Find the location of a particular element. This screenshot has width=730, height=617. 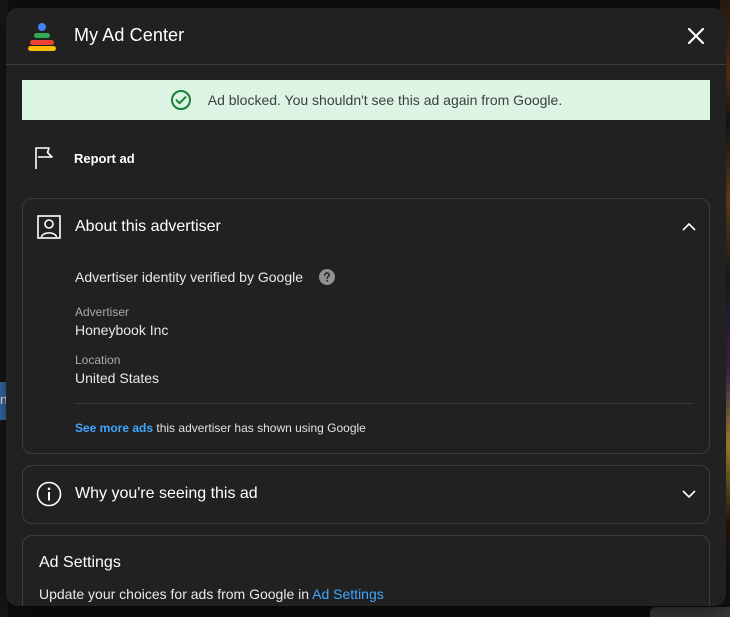

check-circle-icon is located at coordinates (180, 100).